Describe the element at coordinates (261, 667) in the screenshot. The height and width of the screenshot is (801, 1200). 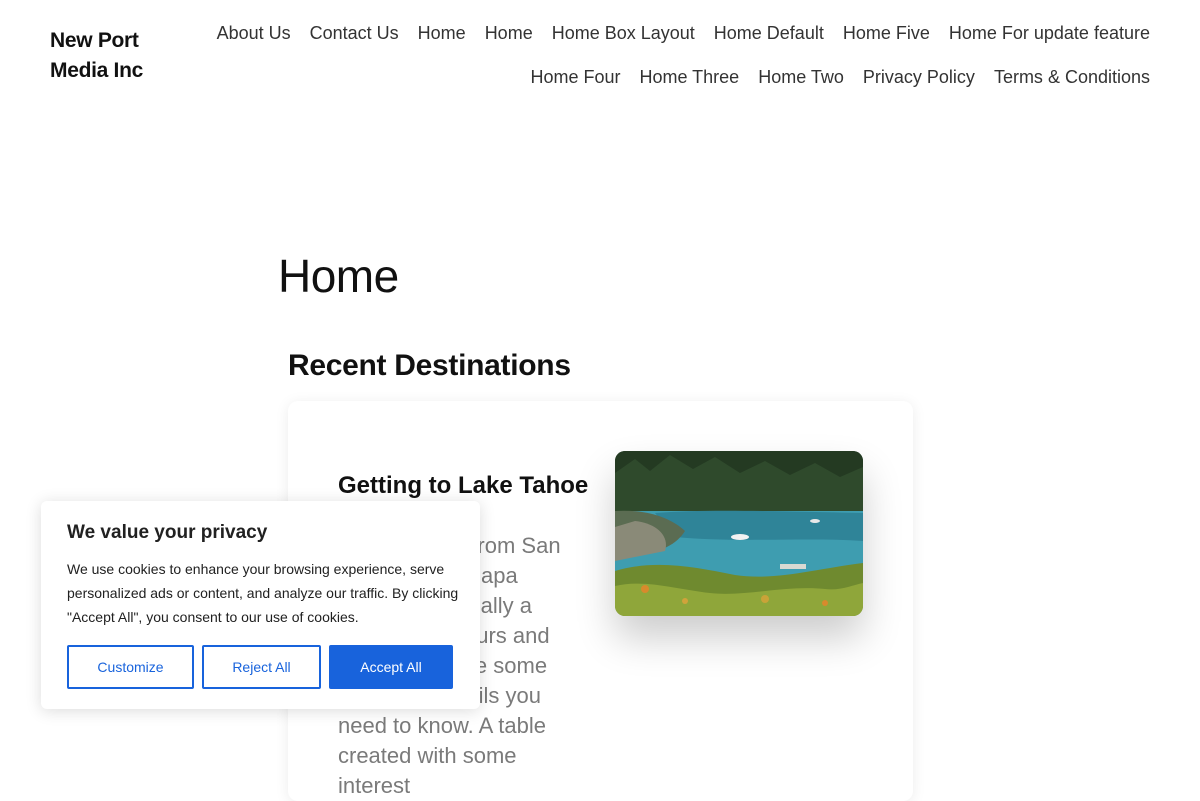
I see `reject-all-button: Reject All` at that location.